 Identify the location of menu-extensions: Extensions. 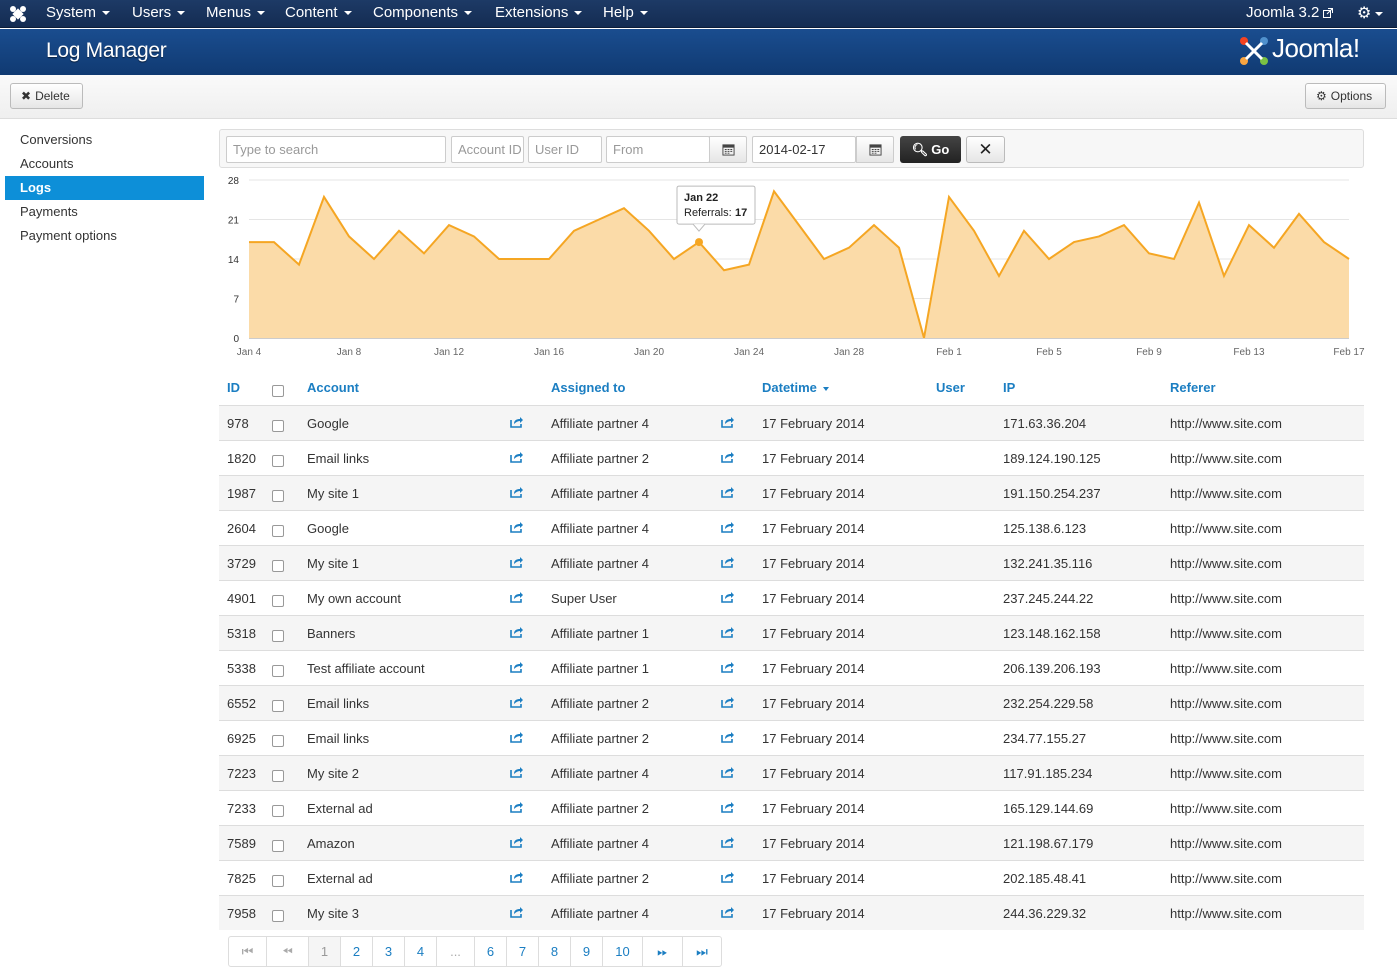
(539, 14).